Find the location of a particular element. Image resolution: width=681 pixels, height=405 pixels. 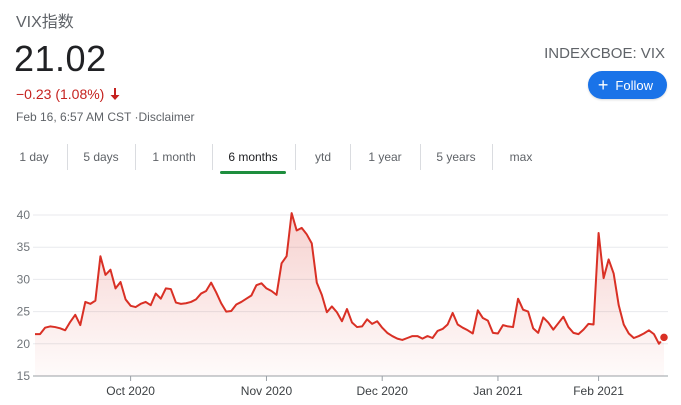

x-tick-label: Jan 2021 is located at coordinates (498, 391).